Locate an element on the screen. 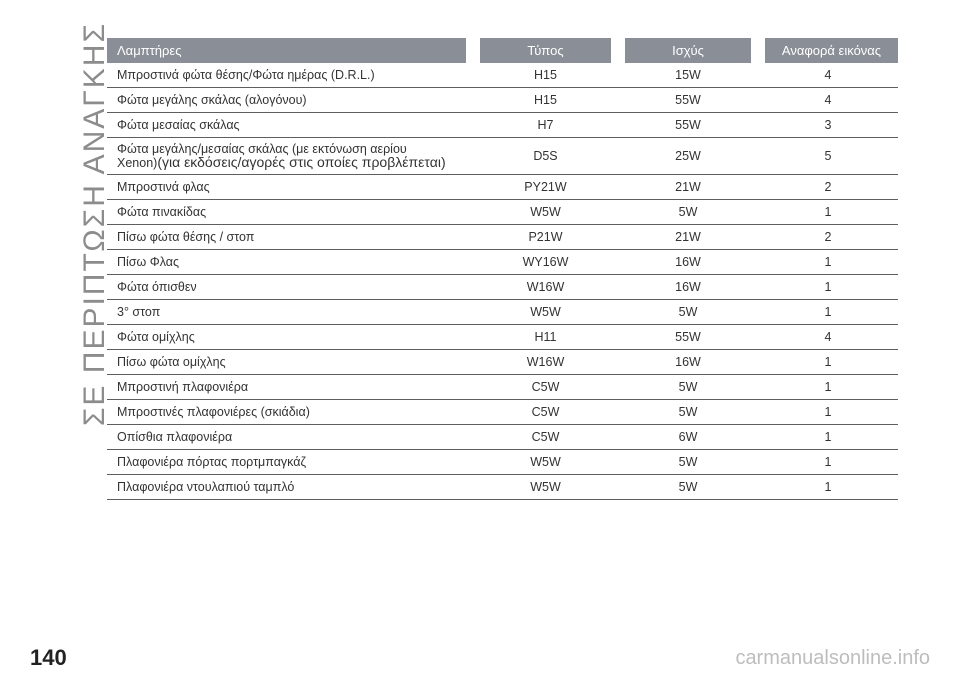  lamp-type: H11 is located at coordinates (545, 337).